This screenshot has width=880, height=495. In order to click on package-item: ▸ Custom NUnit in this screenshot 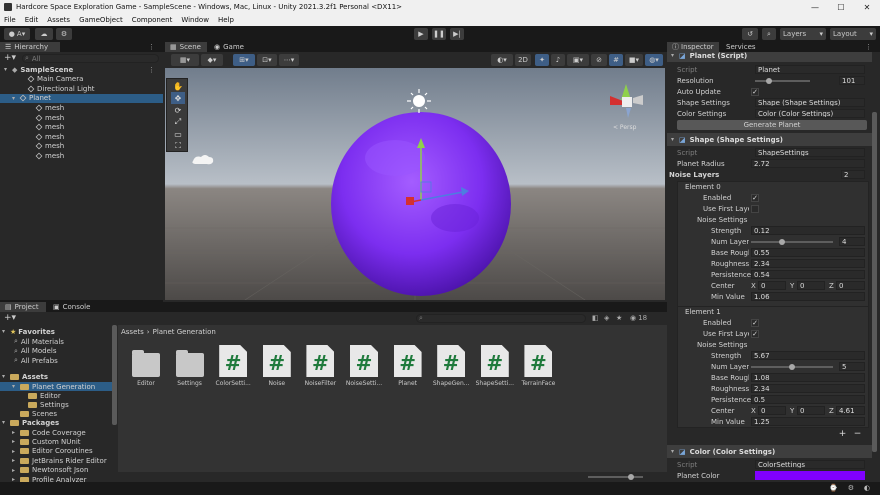, I will do `click(56, 441)`.